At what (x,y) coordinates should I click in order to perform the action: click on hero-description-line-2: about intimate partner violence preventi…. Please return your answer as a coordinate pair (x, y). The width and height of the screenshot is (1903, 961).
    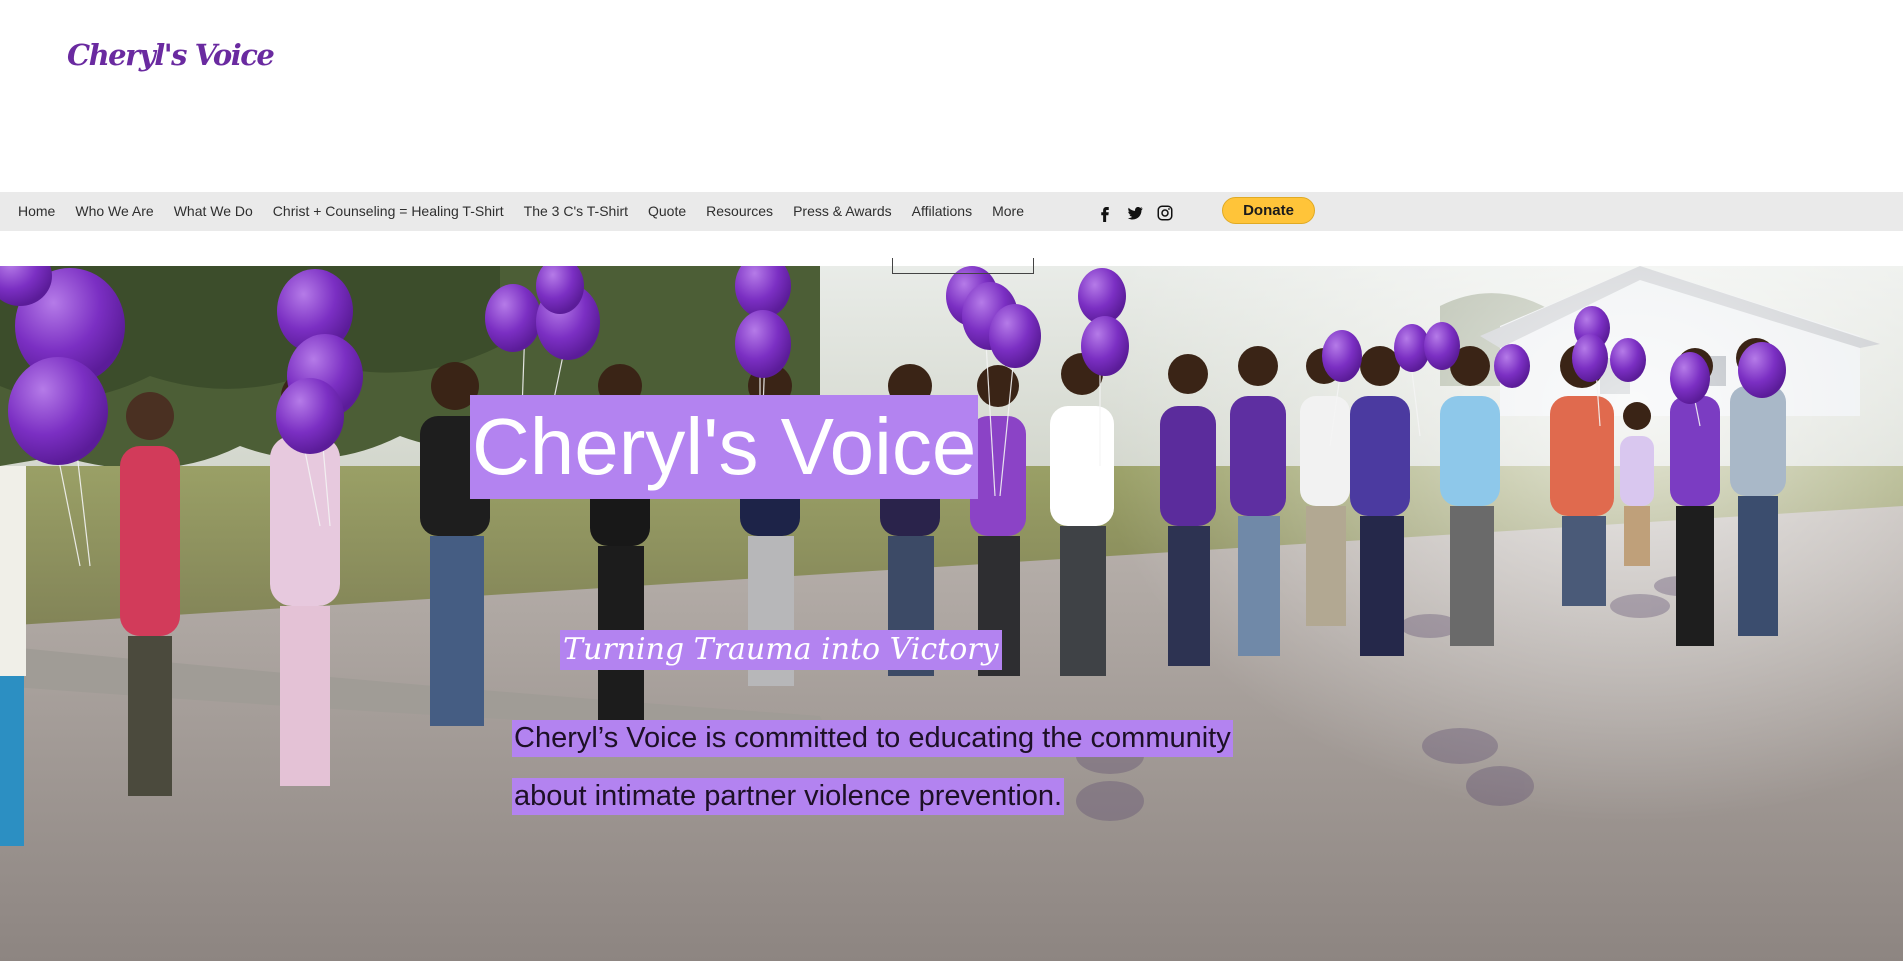
    Looking at the image, I should click on (788, 796).